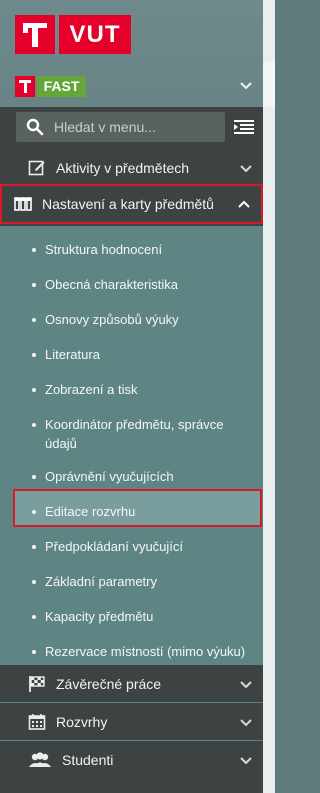  I want to click on fast-logo: FAST, so click(50, 86).